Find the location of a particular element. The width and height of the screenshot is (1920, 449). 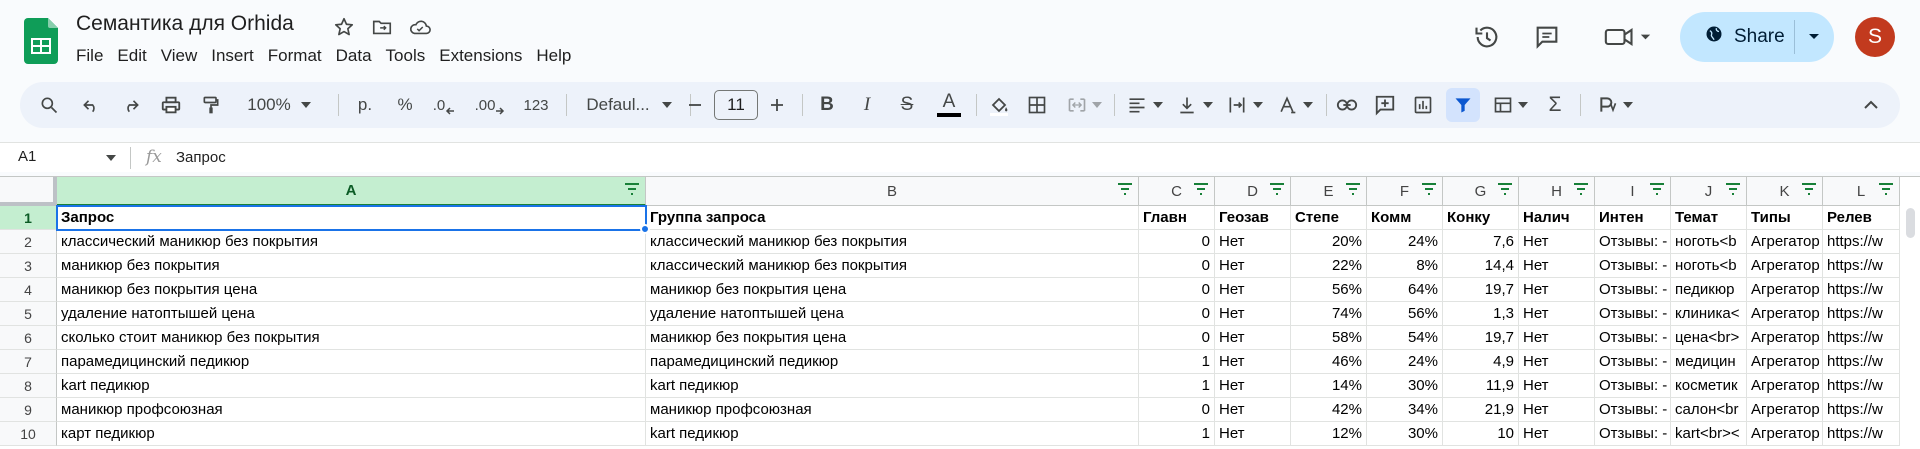

insert-chart-icon is located at coordinates (1423, 105).